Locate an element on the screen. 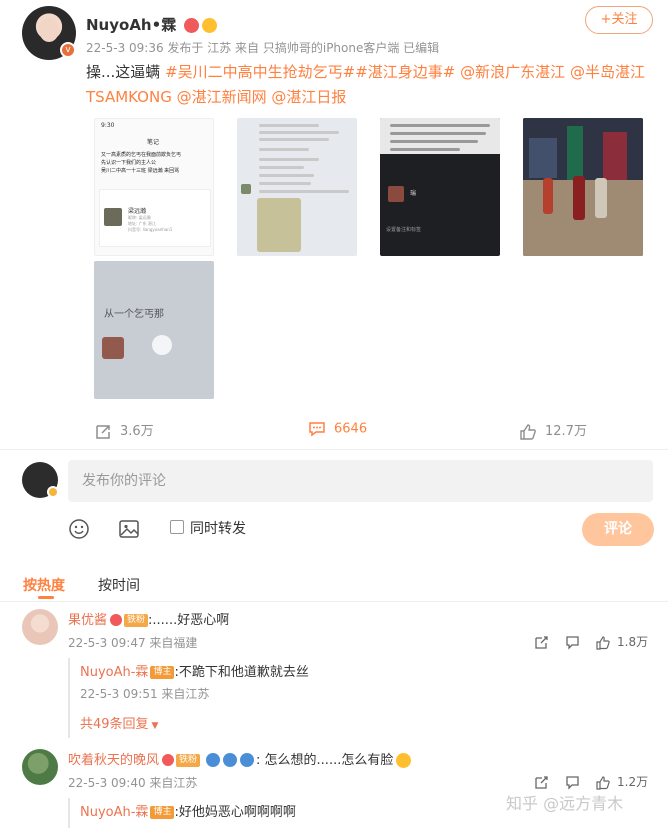  chevron-down-icon: ▼ is located at coordinates (155, 726).